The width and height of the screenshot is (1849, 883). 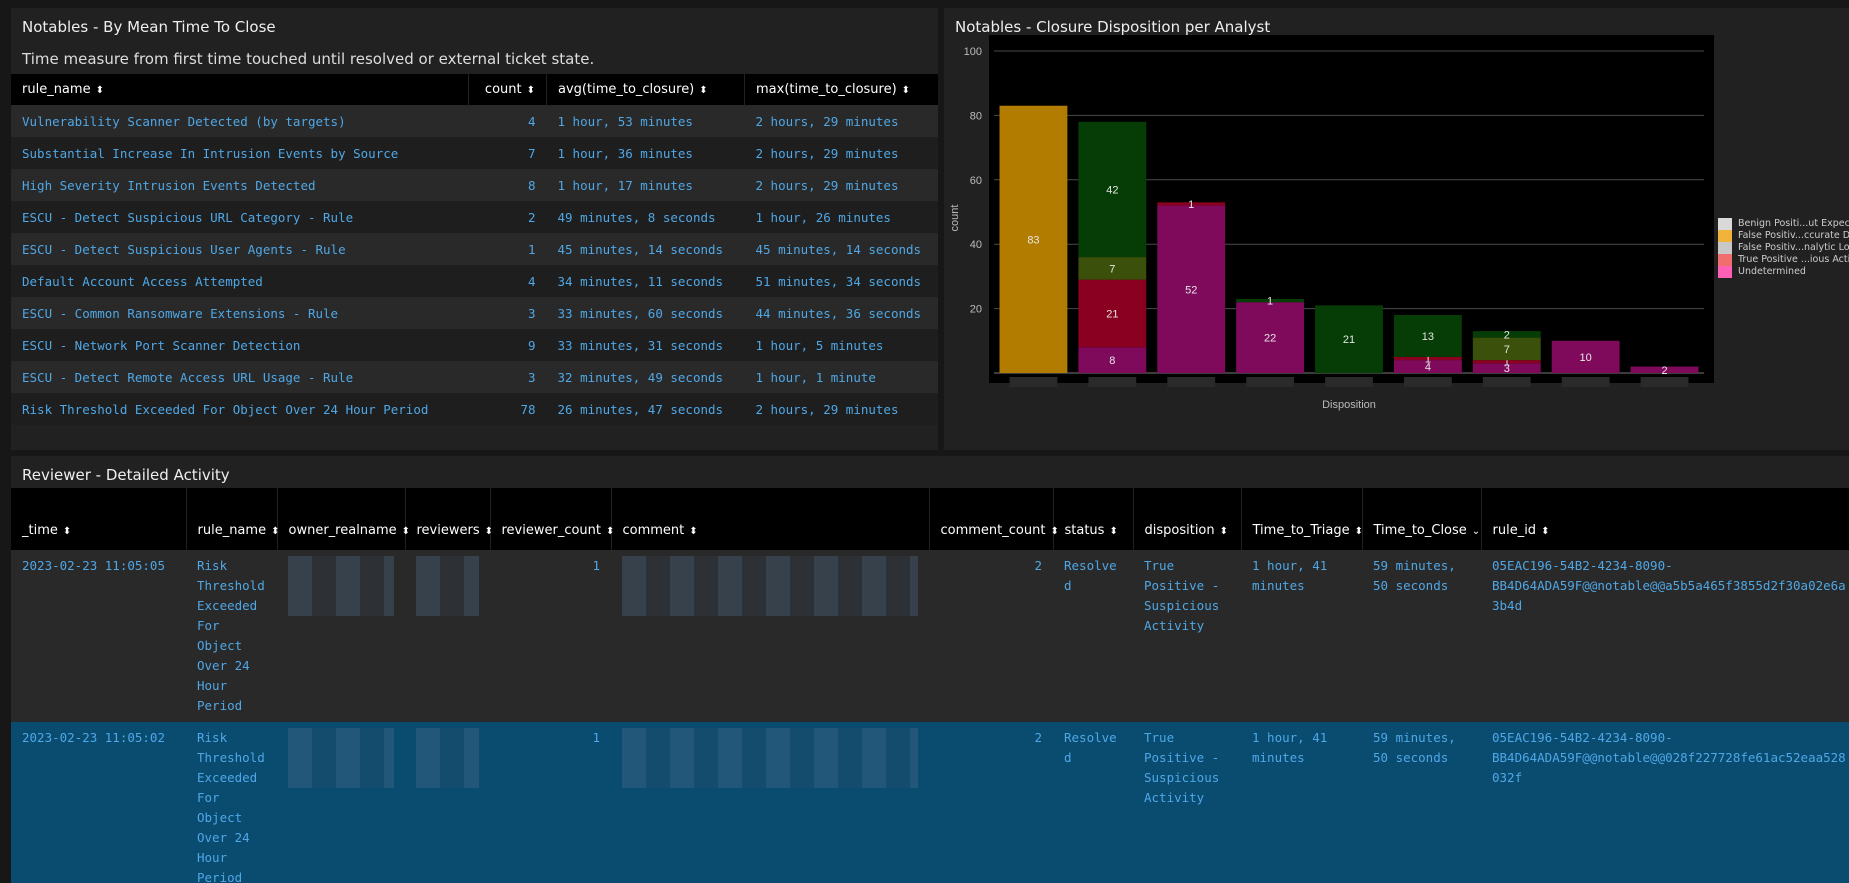 What do you see at coordinates (1186, 519) in the screenshot?
I see `column-header-disposition: disposition ⬍` at bounding box center [1186, 519].